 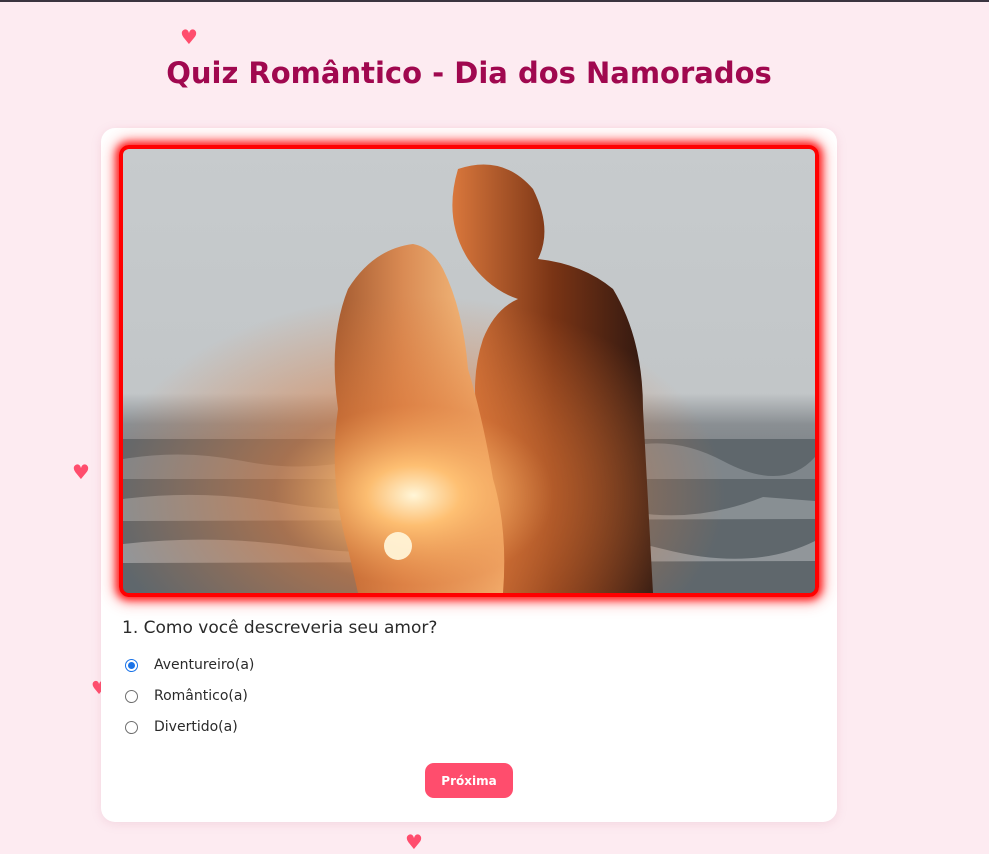 What do you see at coordinates (196, 727) in the screenshot?
I see `option-label: Divertido(a)` at bounding box center [196, 727].